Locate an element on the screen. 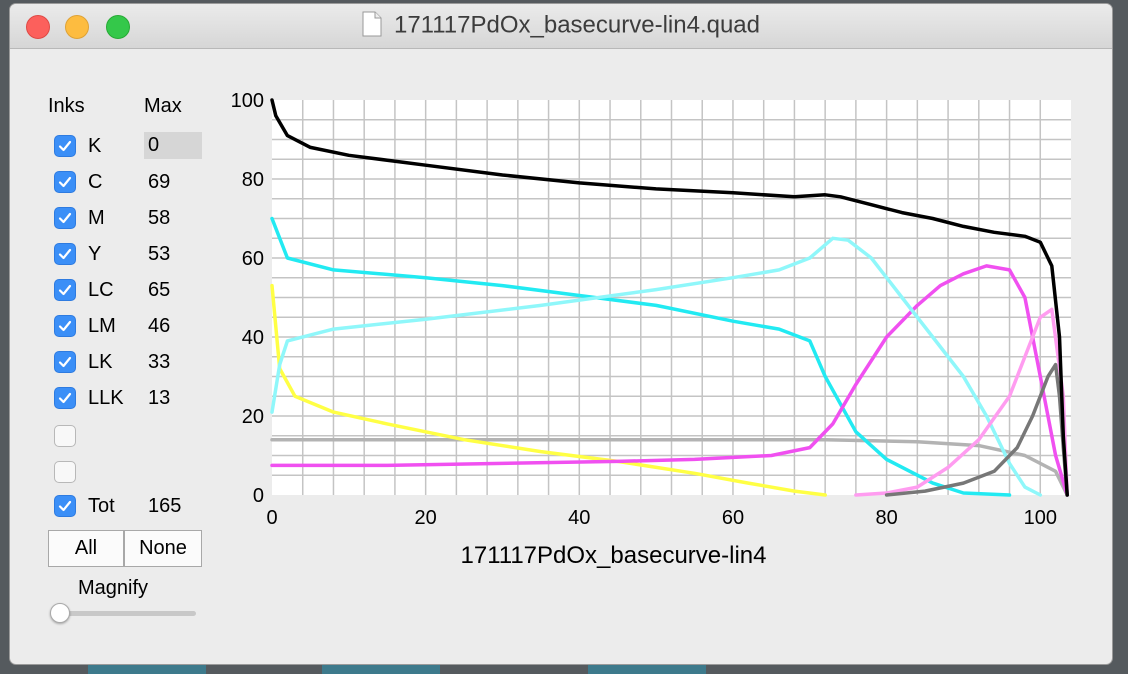 This screenshot has height=674, width=1128. window-title: 171117PdOx_basecurve-lin4.quad is located at coordinates (577, 25).